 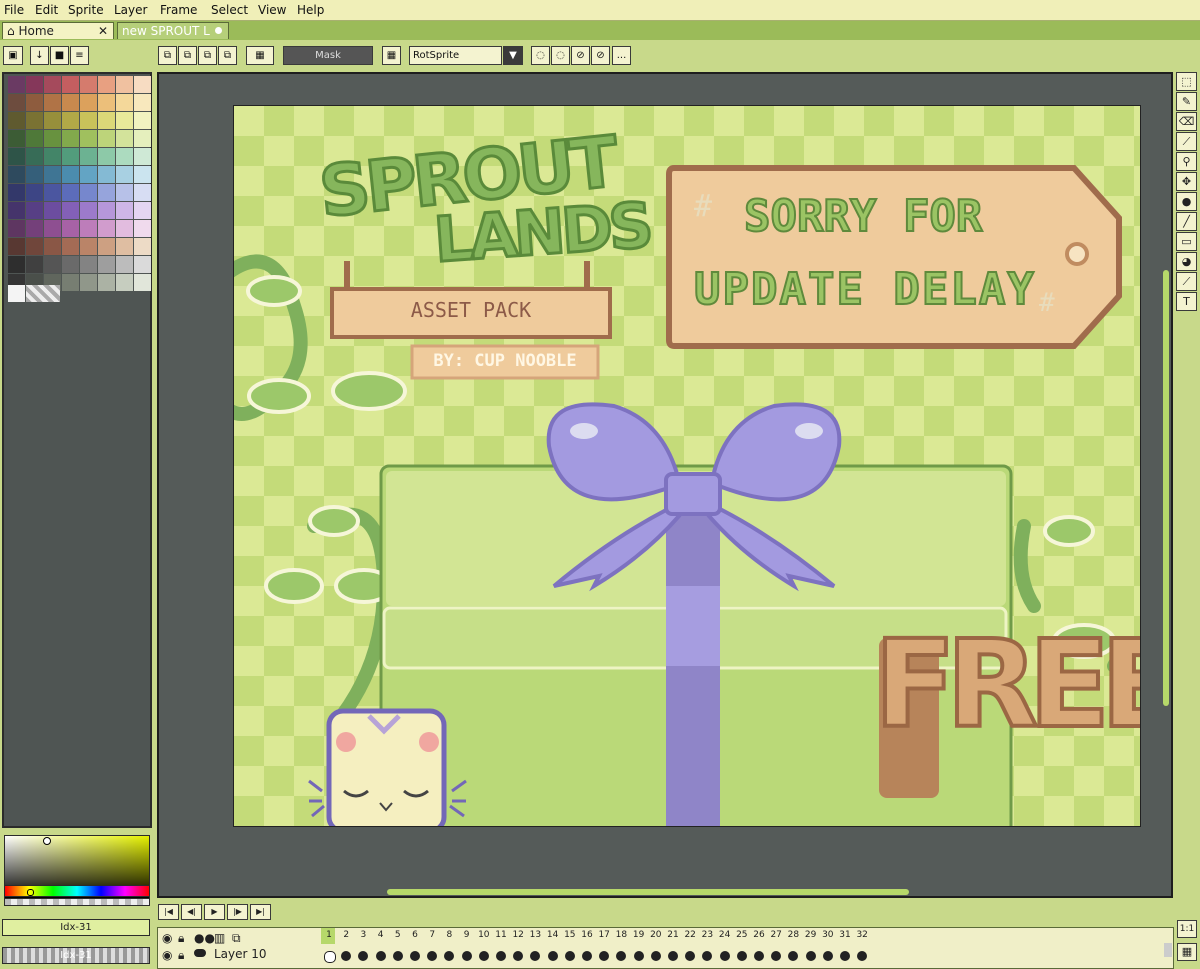 What do you see at coordinates (1186, 121) in the screenshot?
I see `eraser-tool-icon: ⌫` at bounding box center [1186, 121].